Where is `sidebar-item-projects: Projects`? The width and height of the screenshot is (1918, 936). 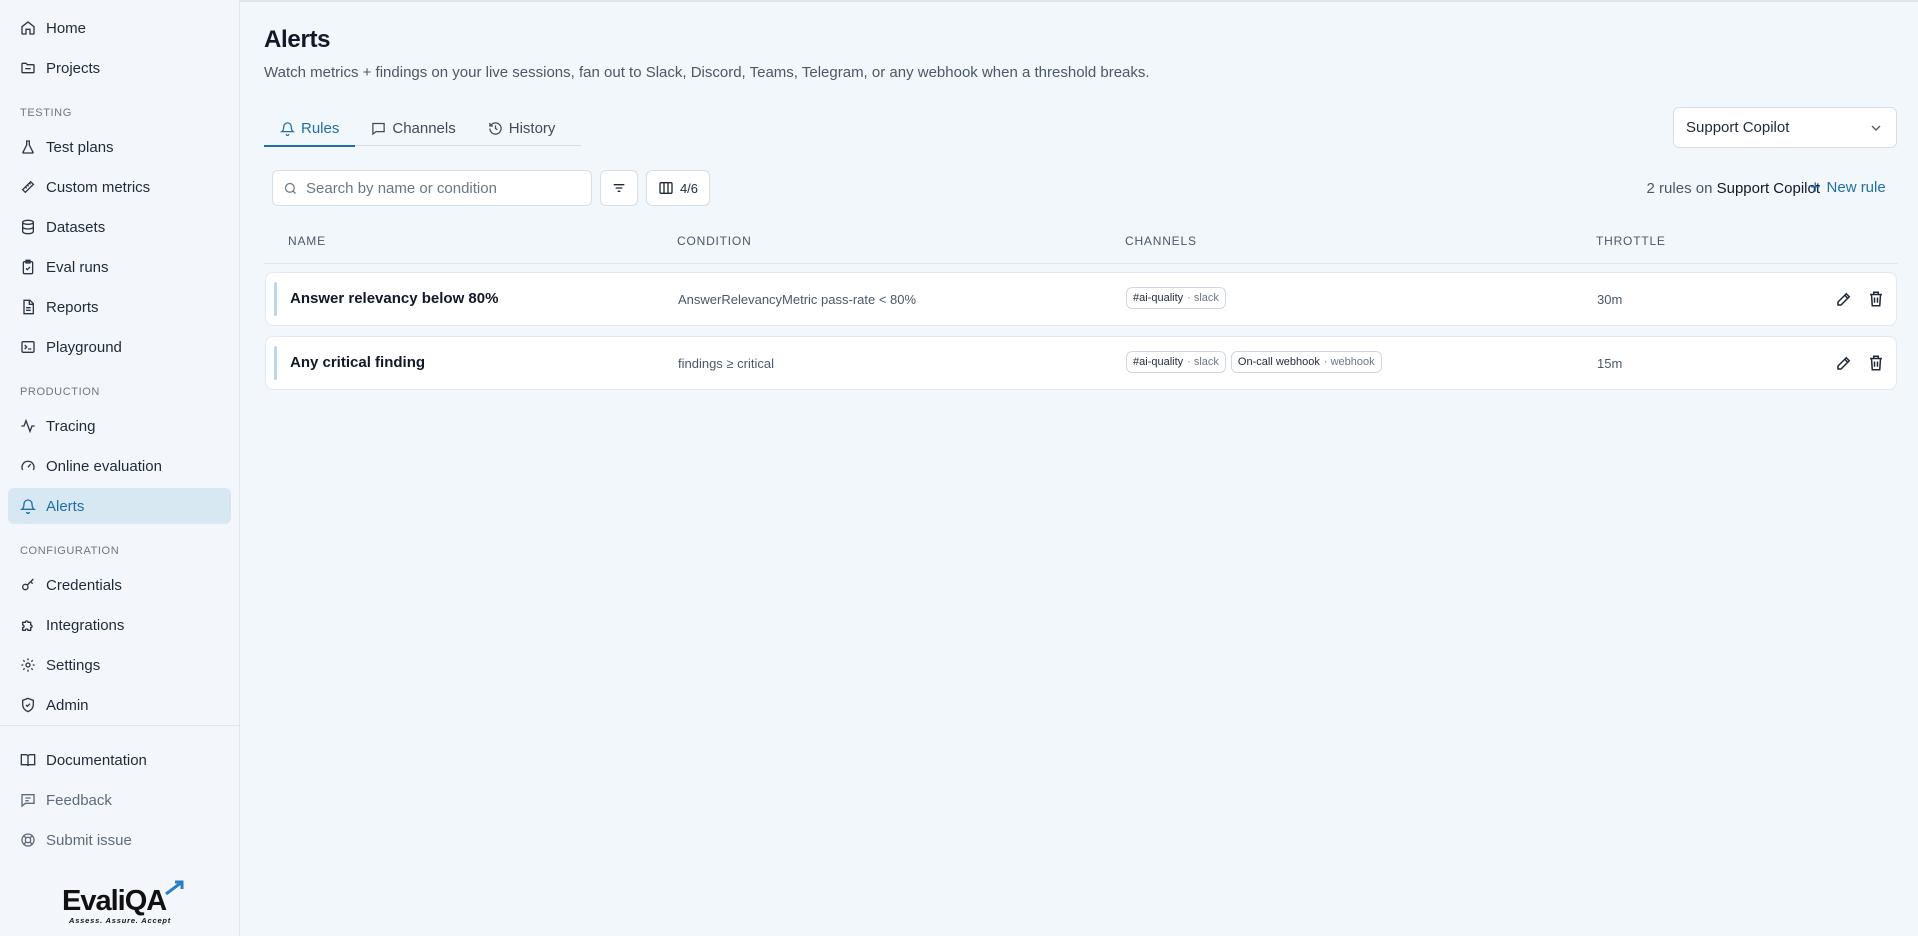 sidebar-item-projects: Projects is located at coordinates (119, 68).